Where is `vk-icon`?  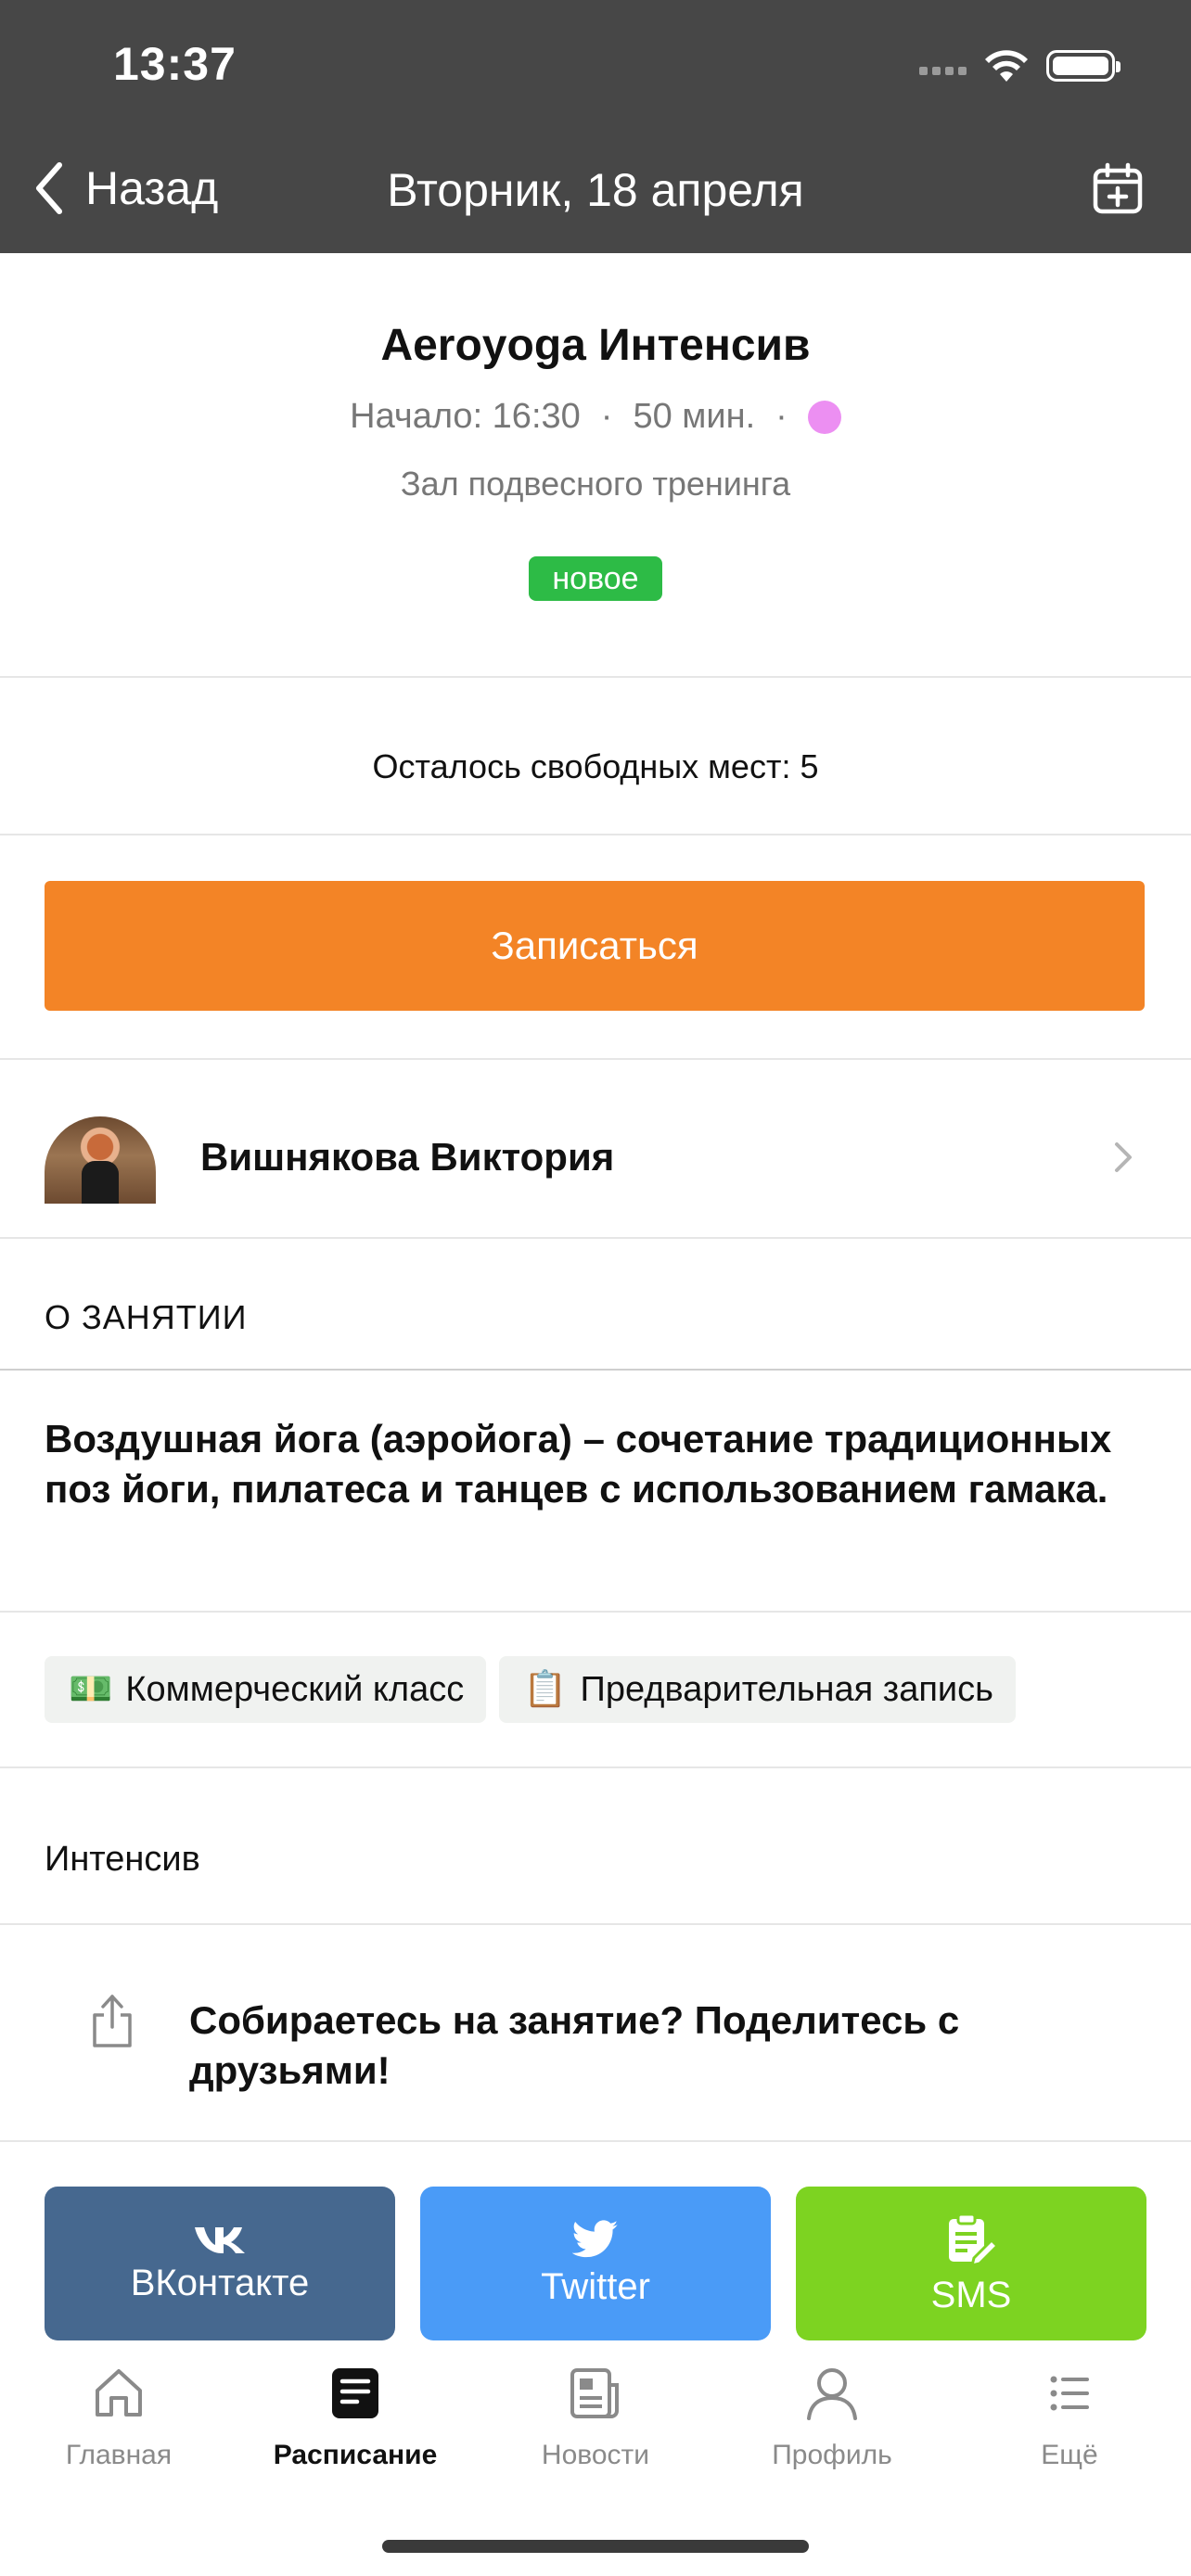
vk-icon is located at coordinates (220, 2239).